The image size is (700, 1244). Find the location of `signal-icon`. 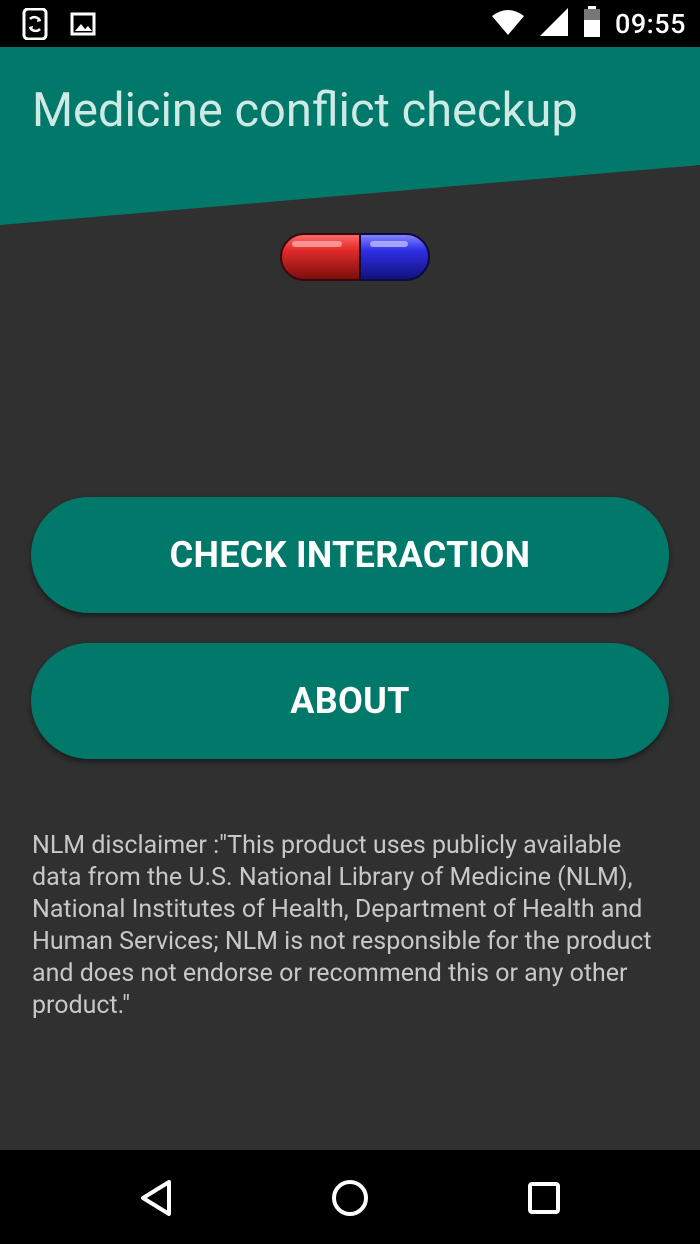

signal-icon is located at coordinates (554, 24).